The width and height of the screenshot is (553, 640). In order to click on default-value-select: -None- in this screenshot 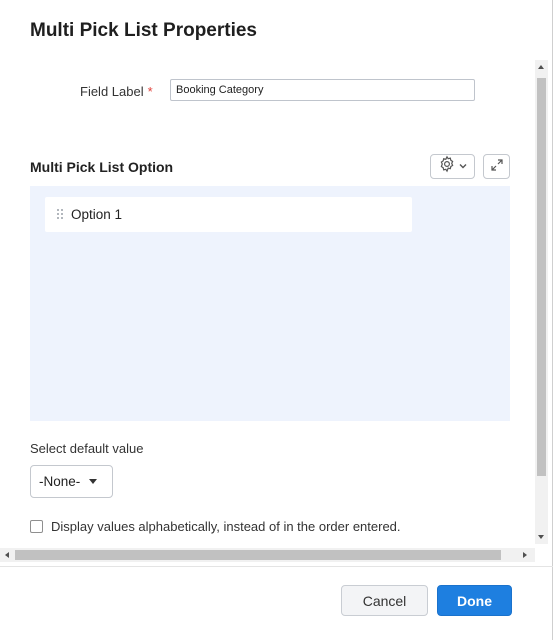, I will do `click(71, 481)`.